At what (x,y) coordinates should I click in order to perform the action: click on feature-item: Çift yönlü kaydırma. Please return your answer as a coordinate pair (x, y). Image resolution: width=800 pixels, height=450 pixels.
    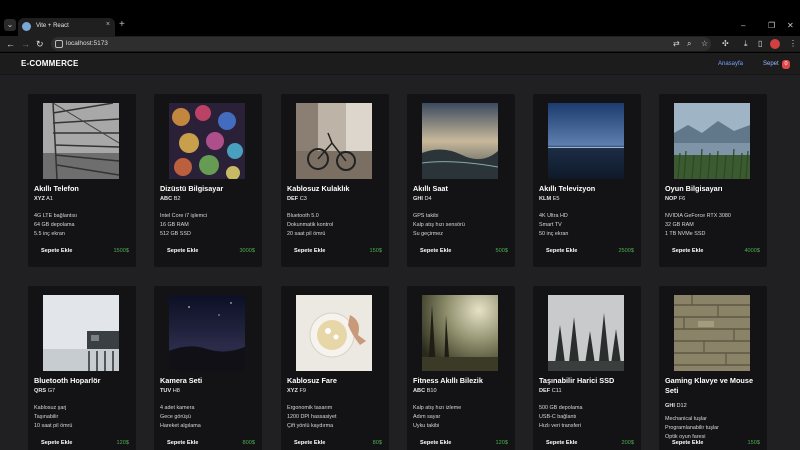
    Looking at the image, I should click on (310, 426).